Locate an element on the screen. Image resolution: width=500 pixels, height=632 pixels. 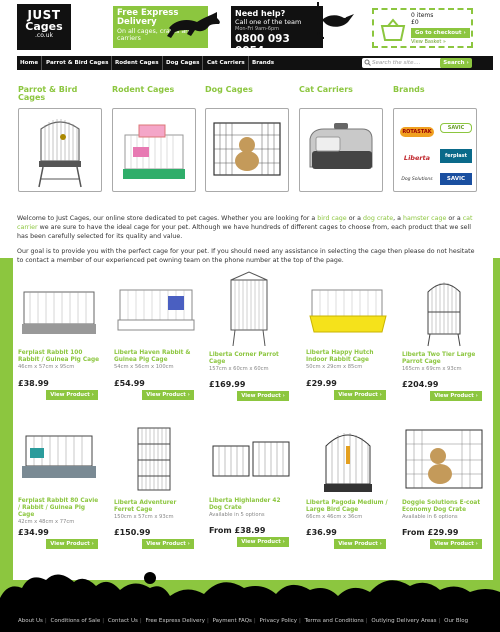
product-name: Liberta Haven Rabbit & Guinea Pig Cage is located at coordinates (156, 357).